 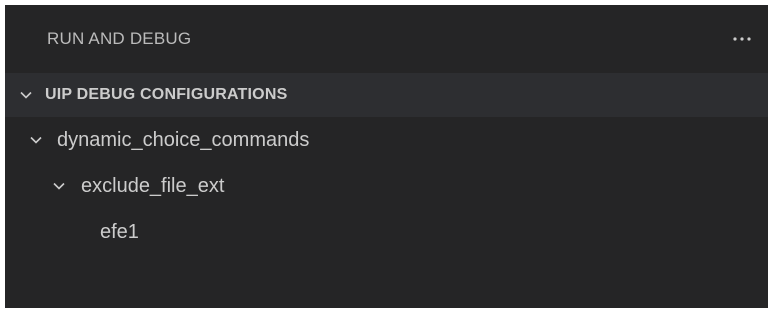 I want to click on tree-item-efe1: efe1, so click(x=389, y=232).